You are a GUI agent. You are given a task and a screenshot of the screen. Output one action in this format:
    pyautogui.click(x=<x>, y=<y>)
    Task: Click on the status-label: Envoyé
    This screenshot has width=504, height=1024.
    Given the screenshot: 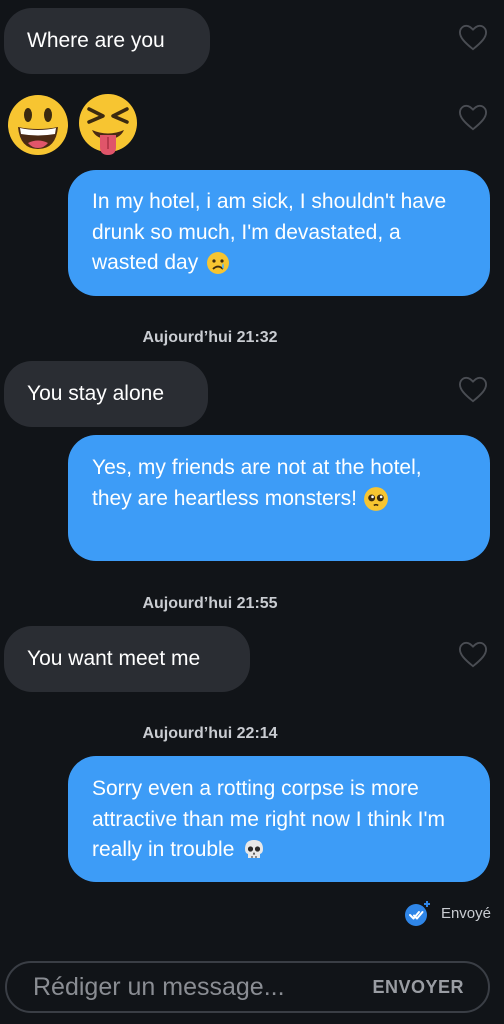 What is the action you would take?
    pyautogui.click(x=465, y=913)
    